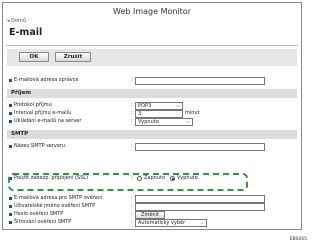 The image size is (320, 243). I want to click on admin-email-input, so click(200, 81).